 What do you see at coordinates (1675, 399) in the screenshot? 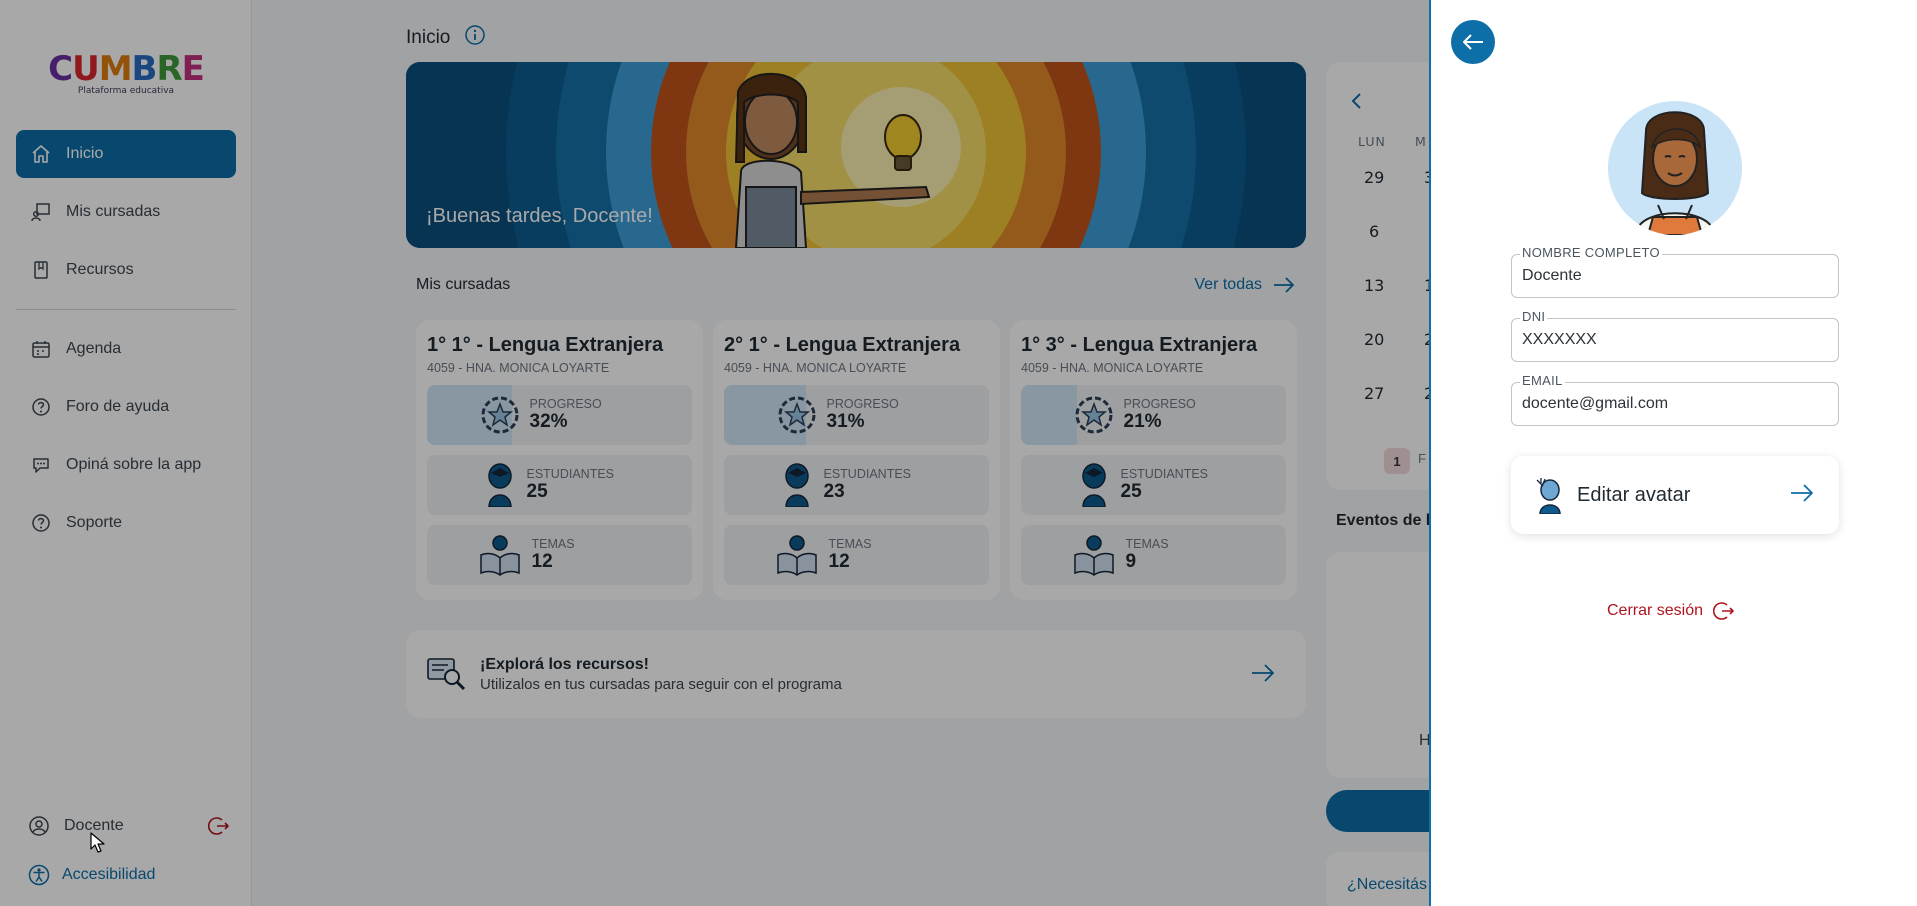
I see `email-field: EMAIL docente@gmail.com` at bounding box center [1675, 399].